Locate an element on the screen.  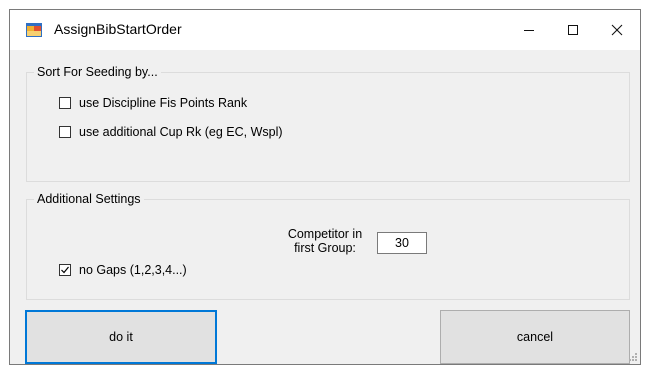
maximize-icon is located at coordinates (573, 30).